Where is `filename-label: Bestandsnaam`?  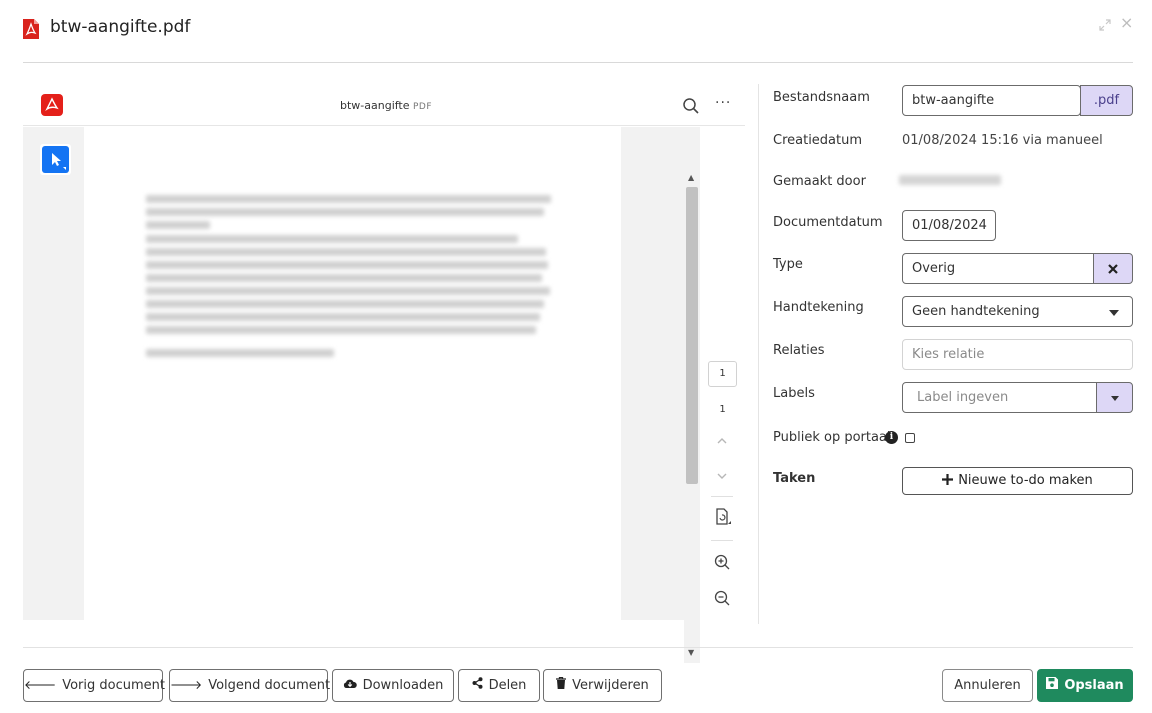 filename-label: Bestandsnaam is located at coordinates (821, 97).